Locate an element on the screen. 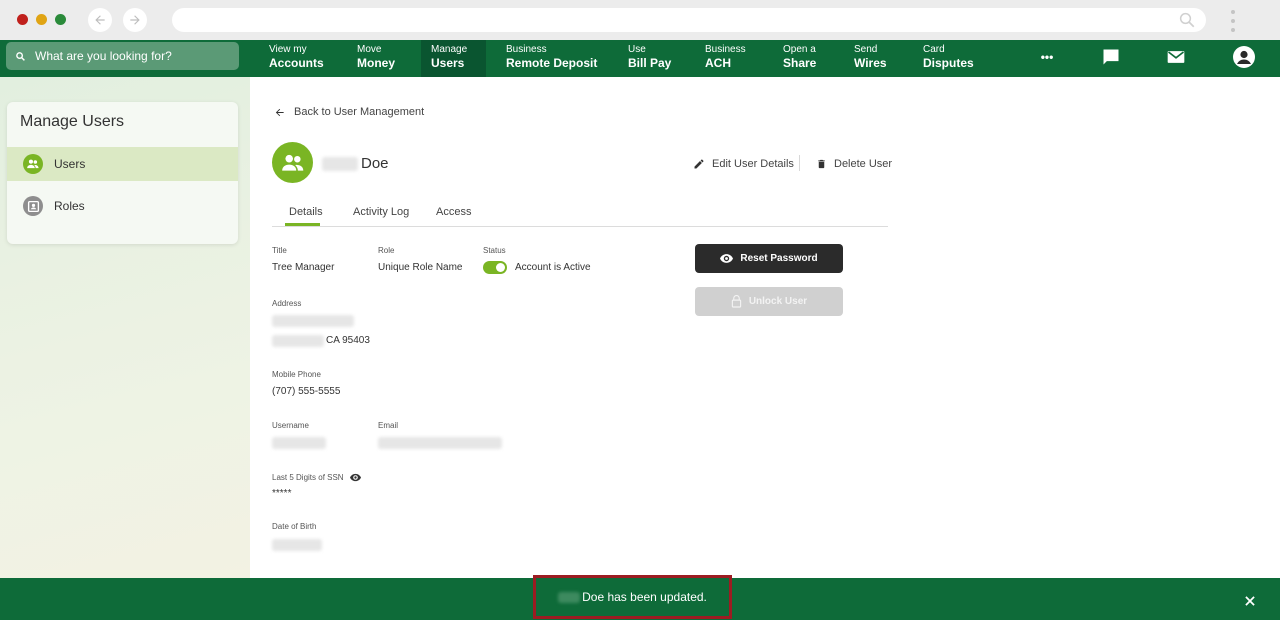  nav-item-caption: Open a is located at coordinates (799, 49).